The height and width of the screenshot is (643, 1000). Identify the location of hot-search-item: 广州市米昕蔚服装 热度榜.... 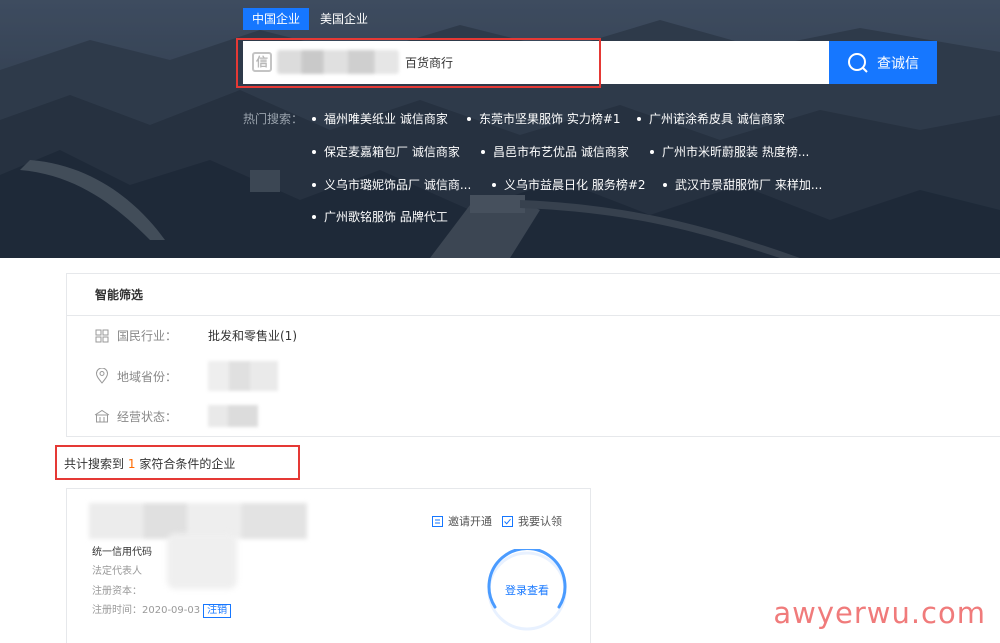
(729, 151).